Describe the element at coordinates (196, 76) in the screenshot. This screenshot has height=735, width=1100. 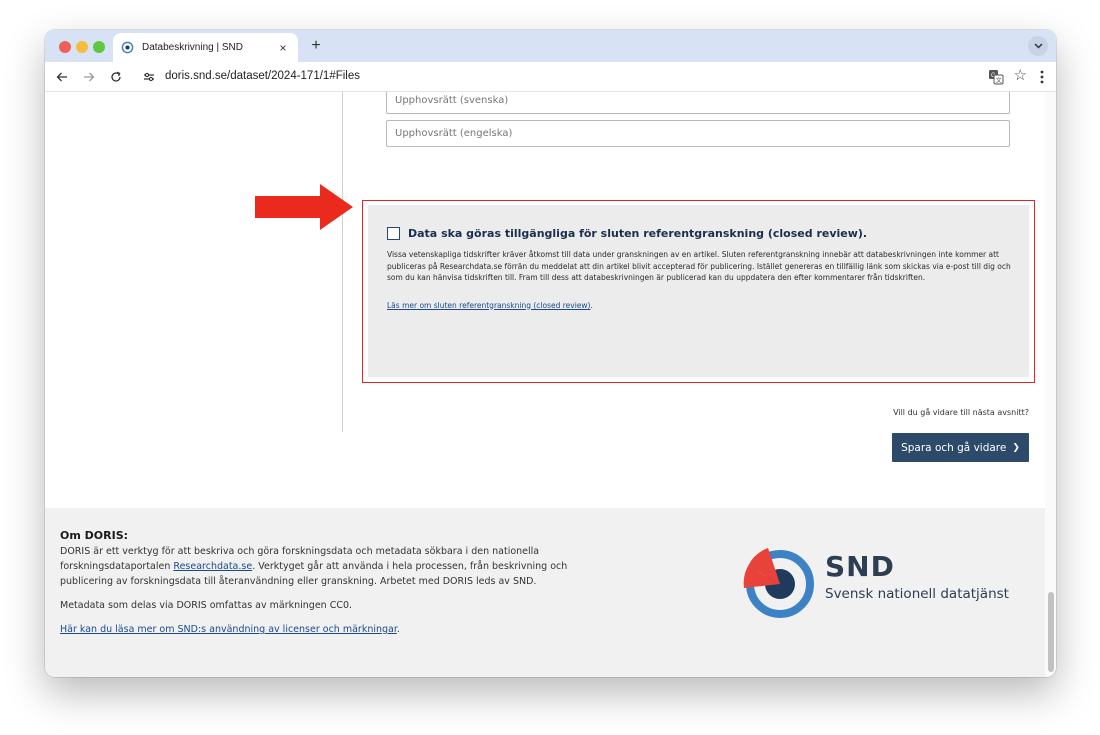
I see `url-host: doris.snd.se` at that location.